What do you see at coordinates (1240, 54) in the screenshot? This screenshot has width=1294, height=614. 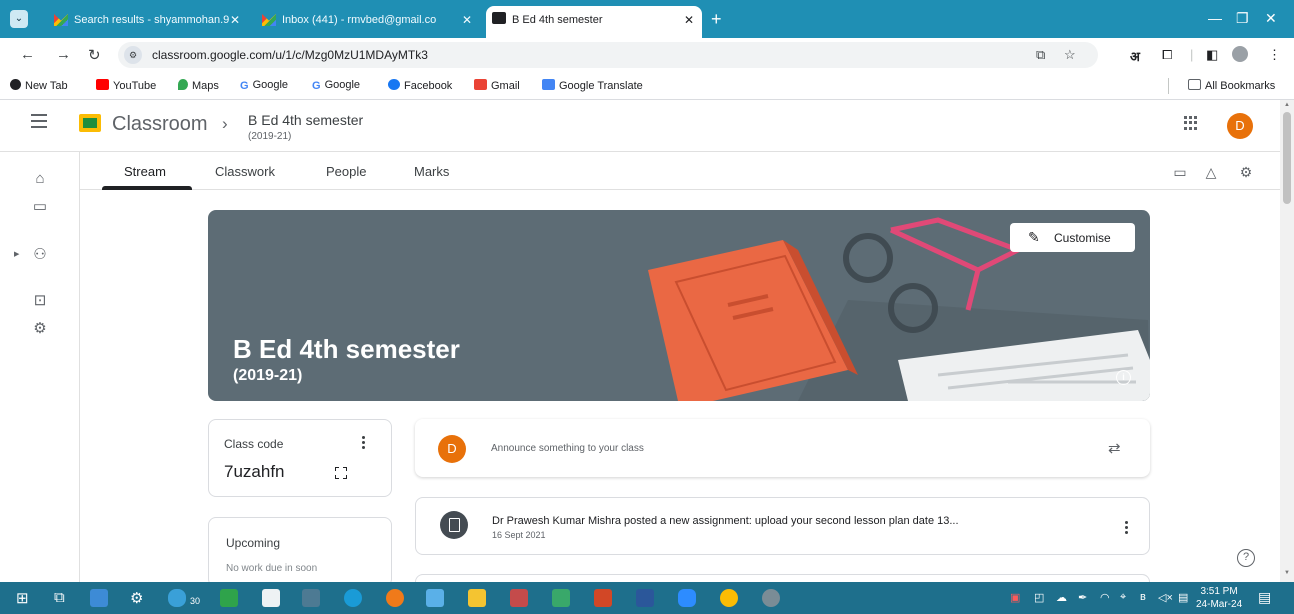 I see `profile-icon` at bounding box center [1240, 54].